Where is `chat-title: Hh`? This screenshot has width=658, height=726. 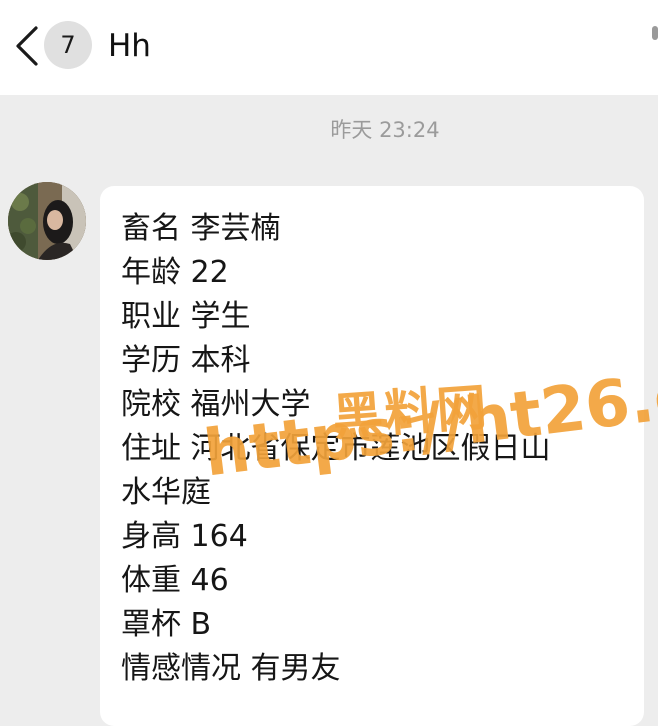 chat-title: Hh is located at coordinates (129, 46).